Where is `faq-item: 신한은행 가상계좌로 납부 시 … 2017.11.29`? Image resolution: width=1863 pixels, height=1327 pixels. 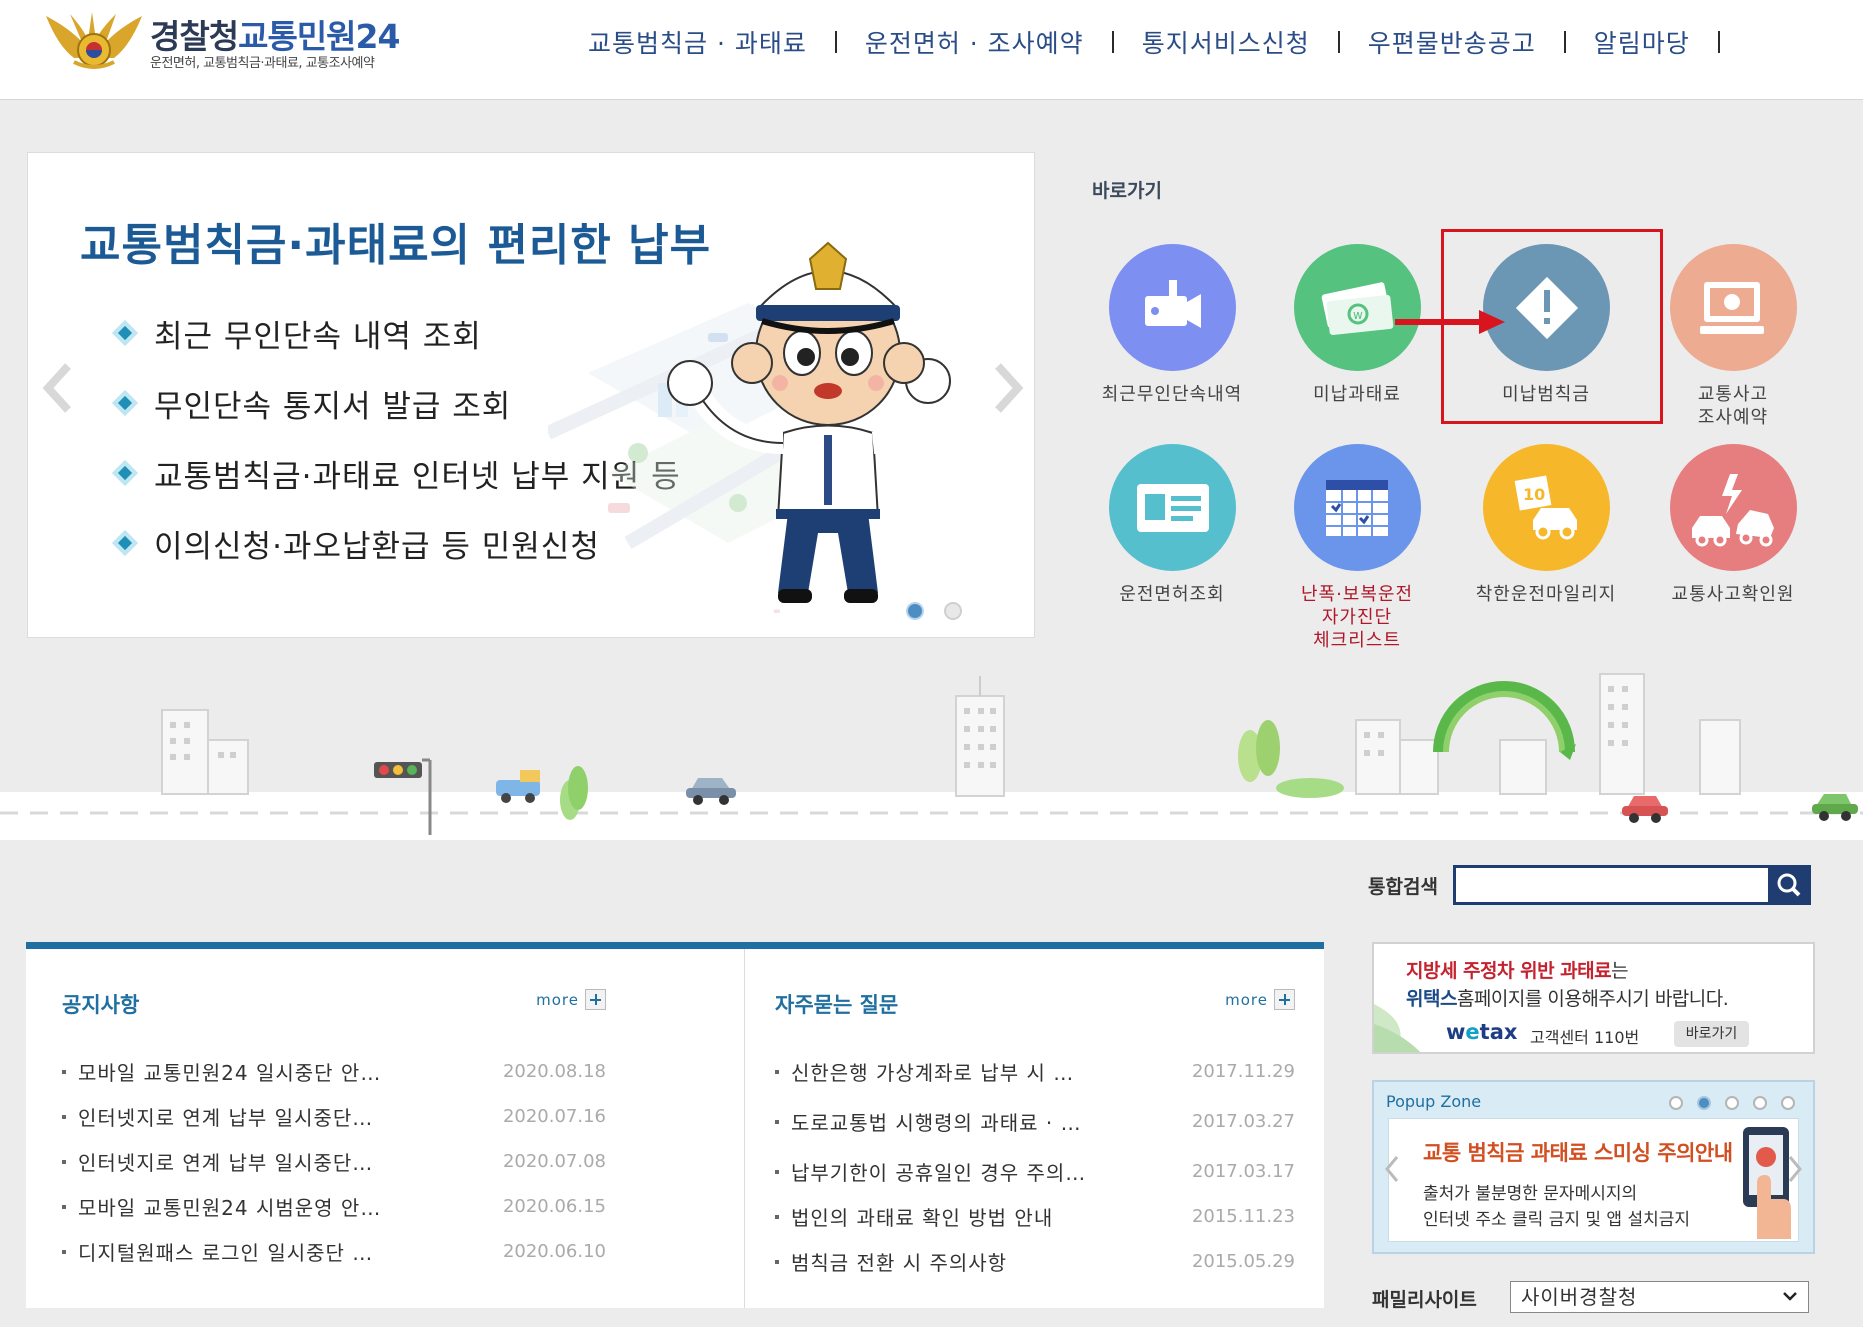 faq-item: 신한은행 가상계좌로 납부 시 … 2017.11.29 is located at coordinates (1035, 1071).